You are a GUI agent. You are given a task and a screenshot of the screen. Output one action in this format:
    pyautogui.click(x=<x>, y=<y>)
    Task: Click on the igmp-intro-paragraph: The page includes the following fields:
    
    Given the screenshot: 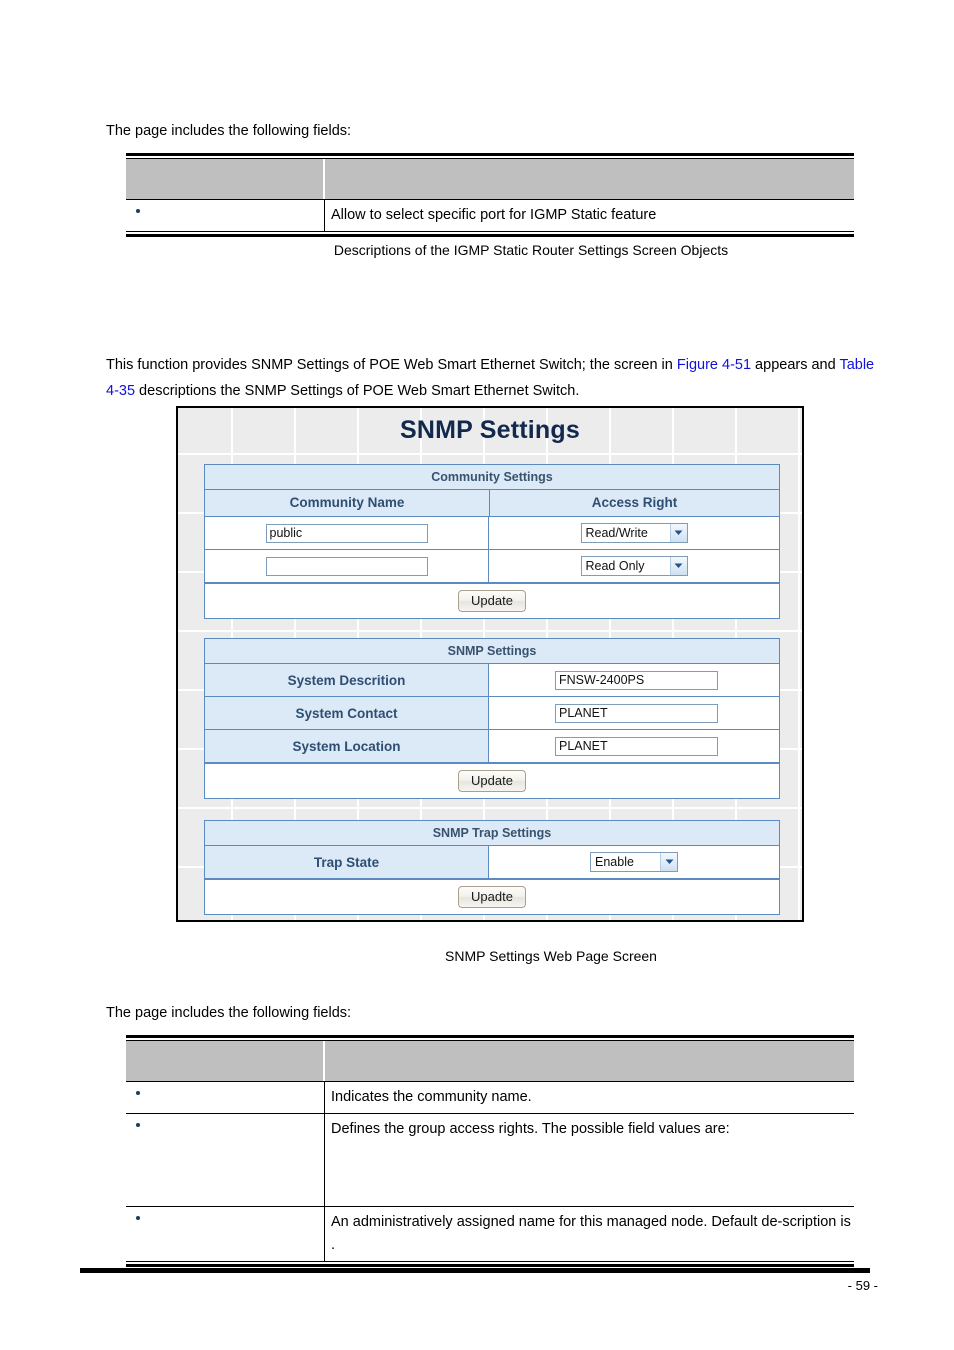 What is the action you would take?
    pyautogui.click(x=229, y=131)
    